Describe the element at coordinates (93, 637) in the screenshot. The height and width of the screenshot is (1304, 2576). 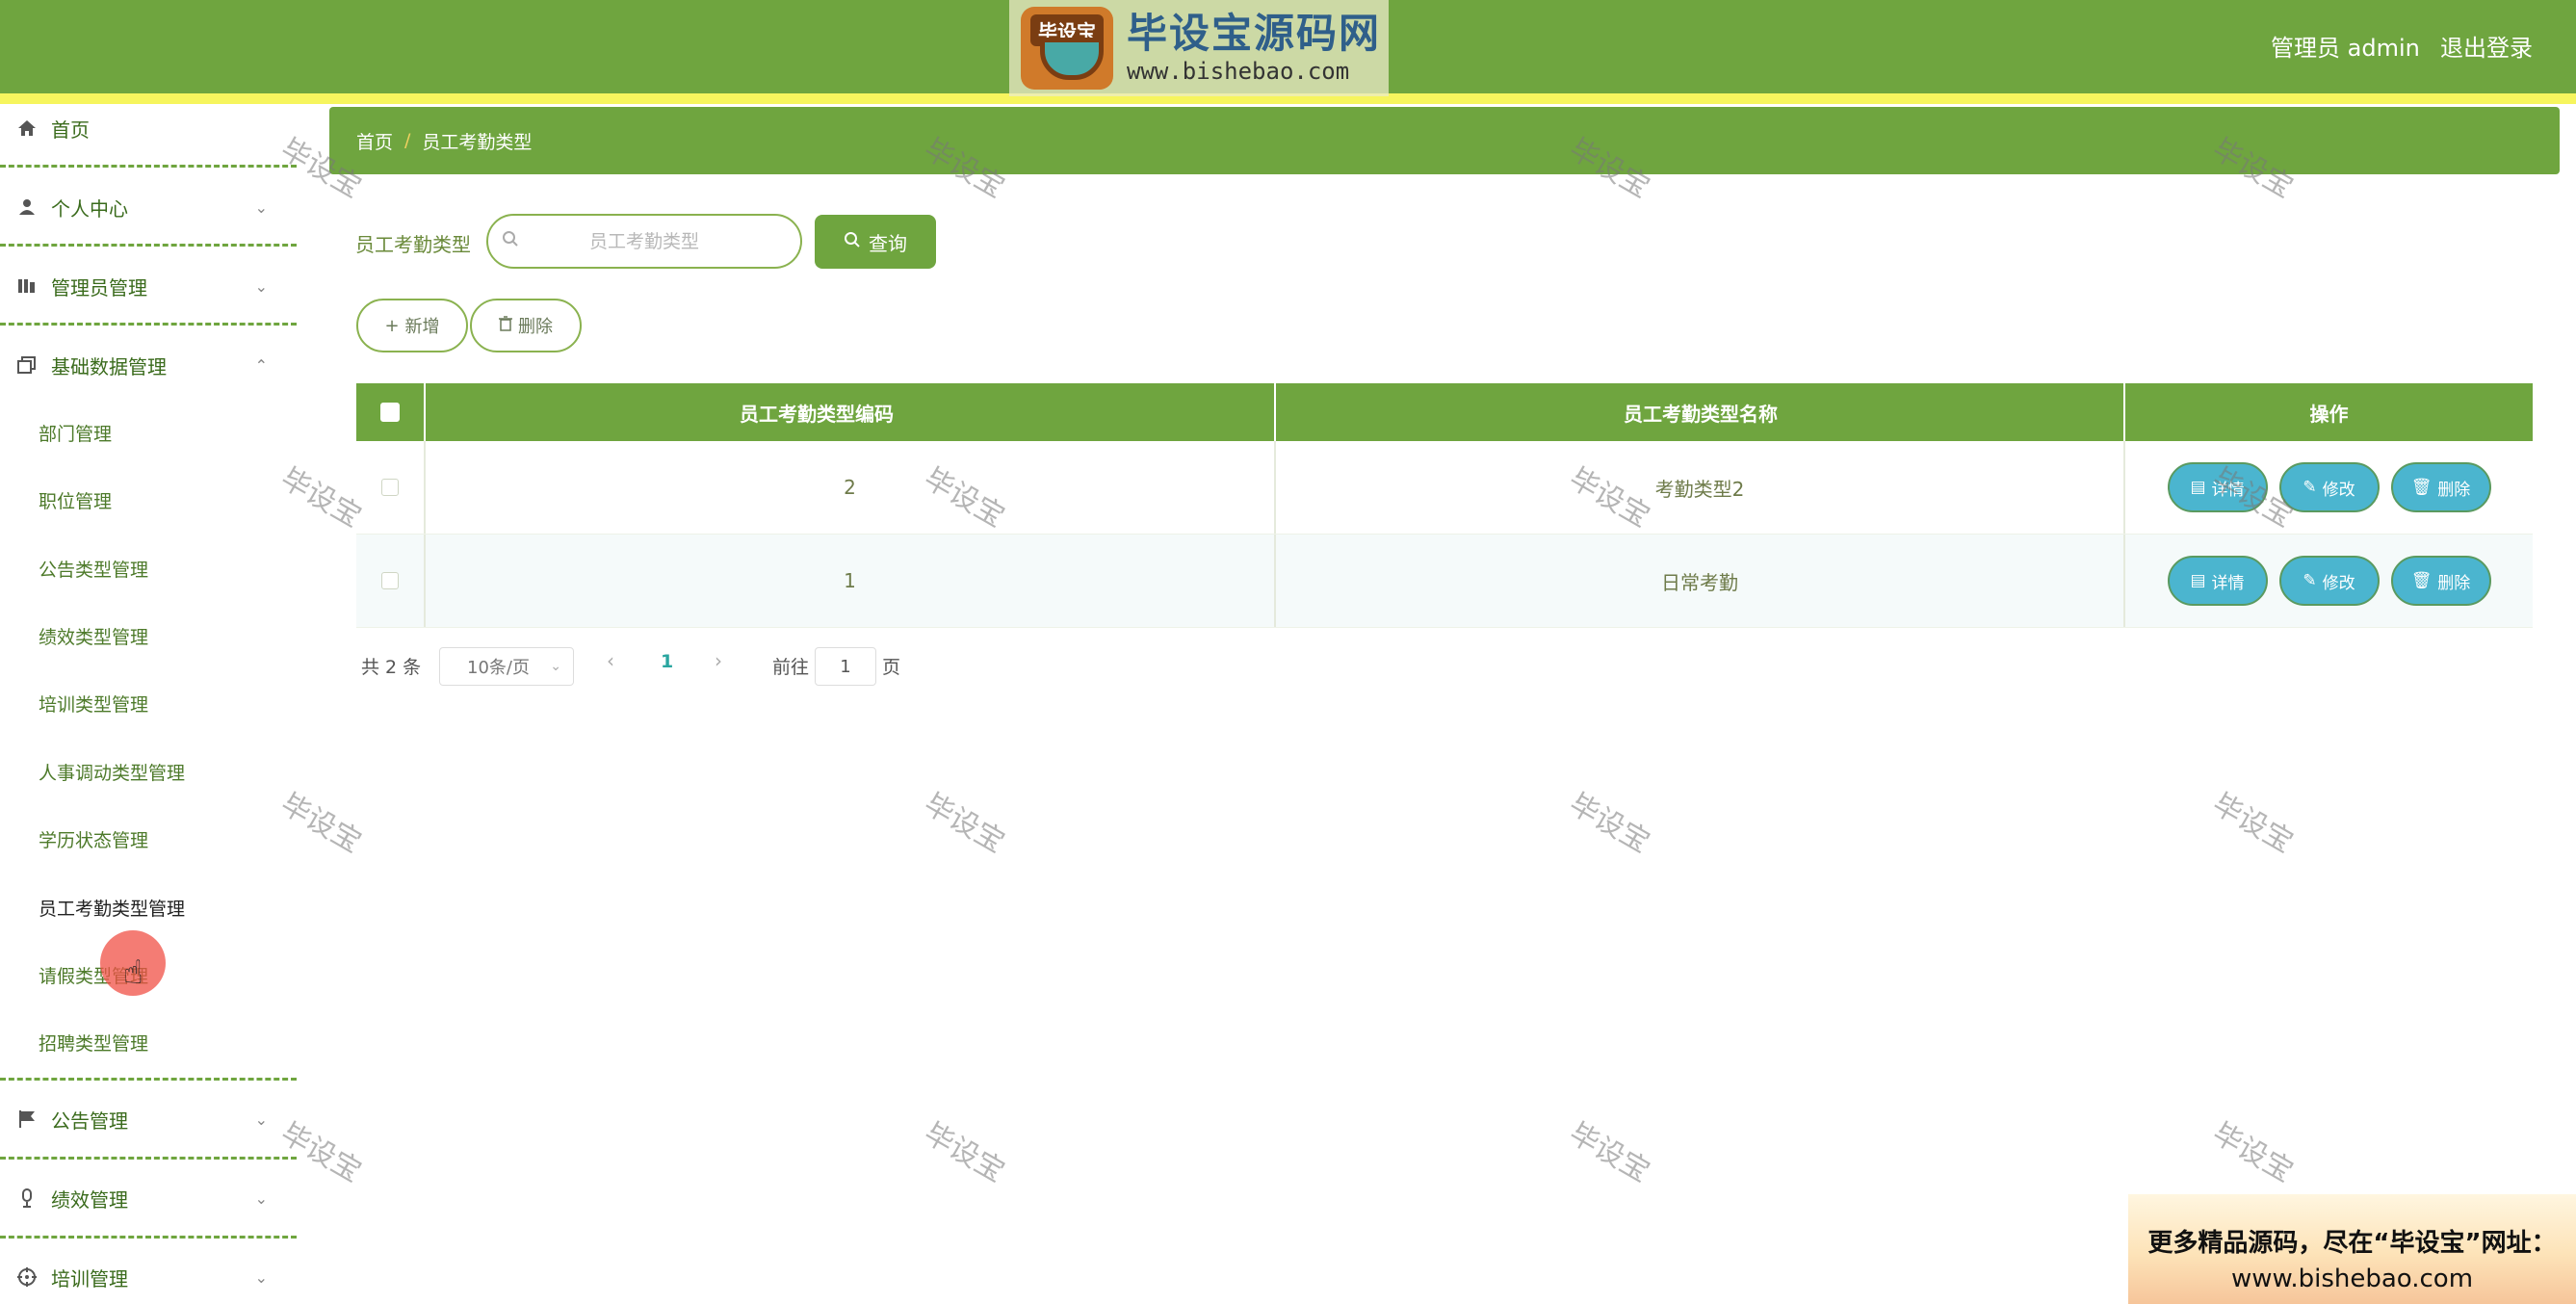
I see `sidebar-sub-item-performance-type: 绩效类型管理` at that location.